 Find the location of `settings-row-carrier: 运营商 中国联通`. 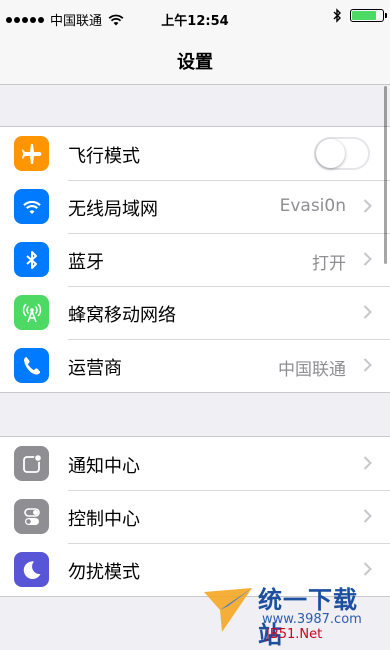

settings-row-carrier: 运营商 中国联通 is located at coordinates (195, 365).